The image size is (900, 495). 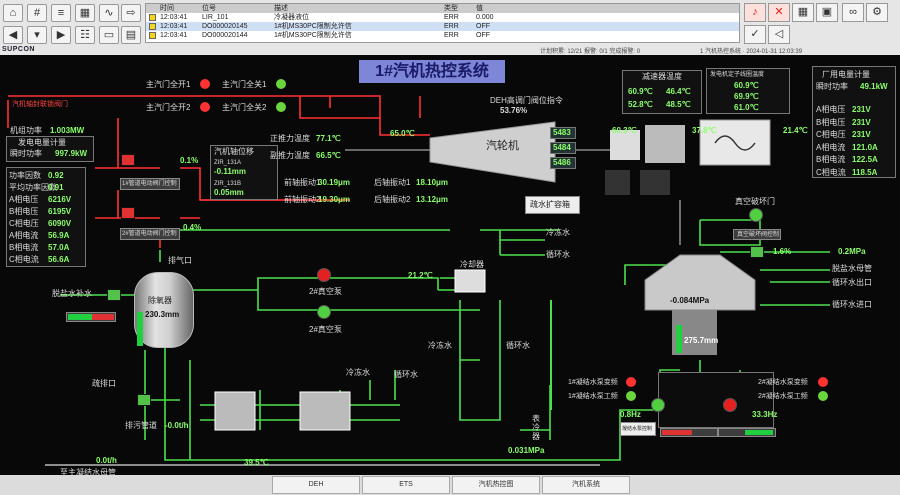 I want to click on station-row-value: 122.5A, so click(x=865, y=159).